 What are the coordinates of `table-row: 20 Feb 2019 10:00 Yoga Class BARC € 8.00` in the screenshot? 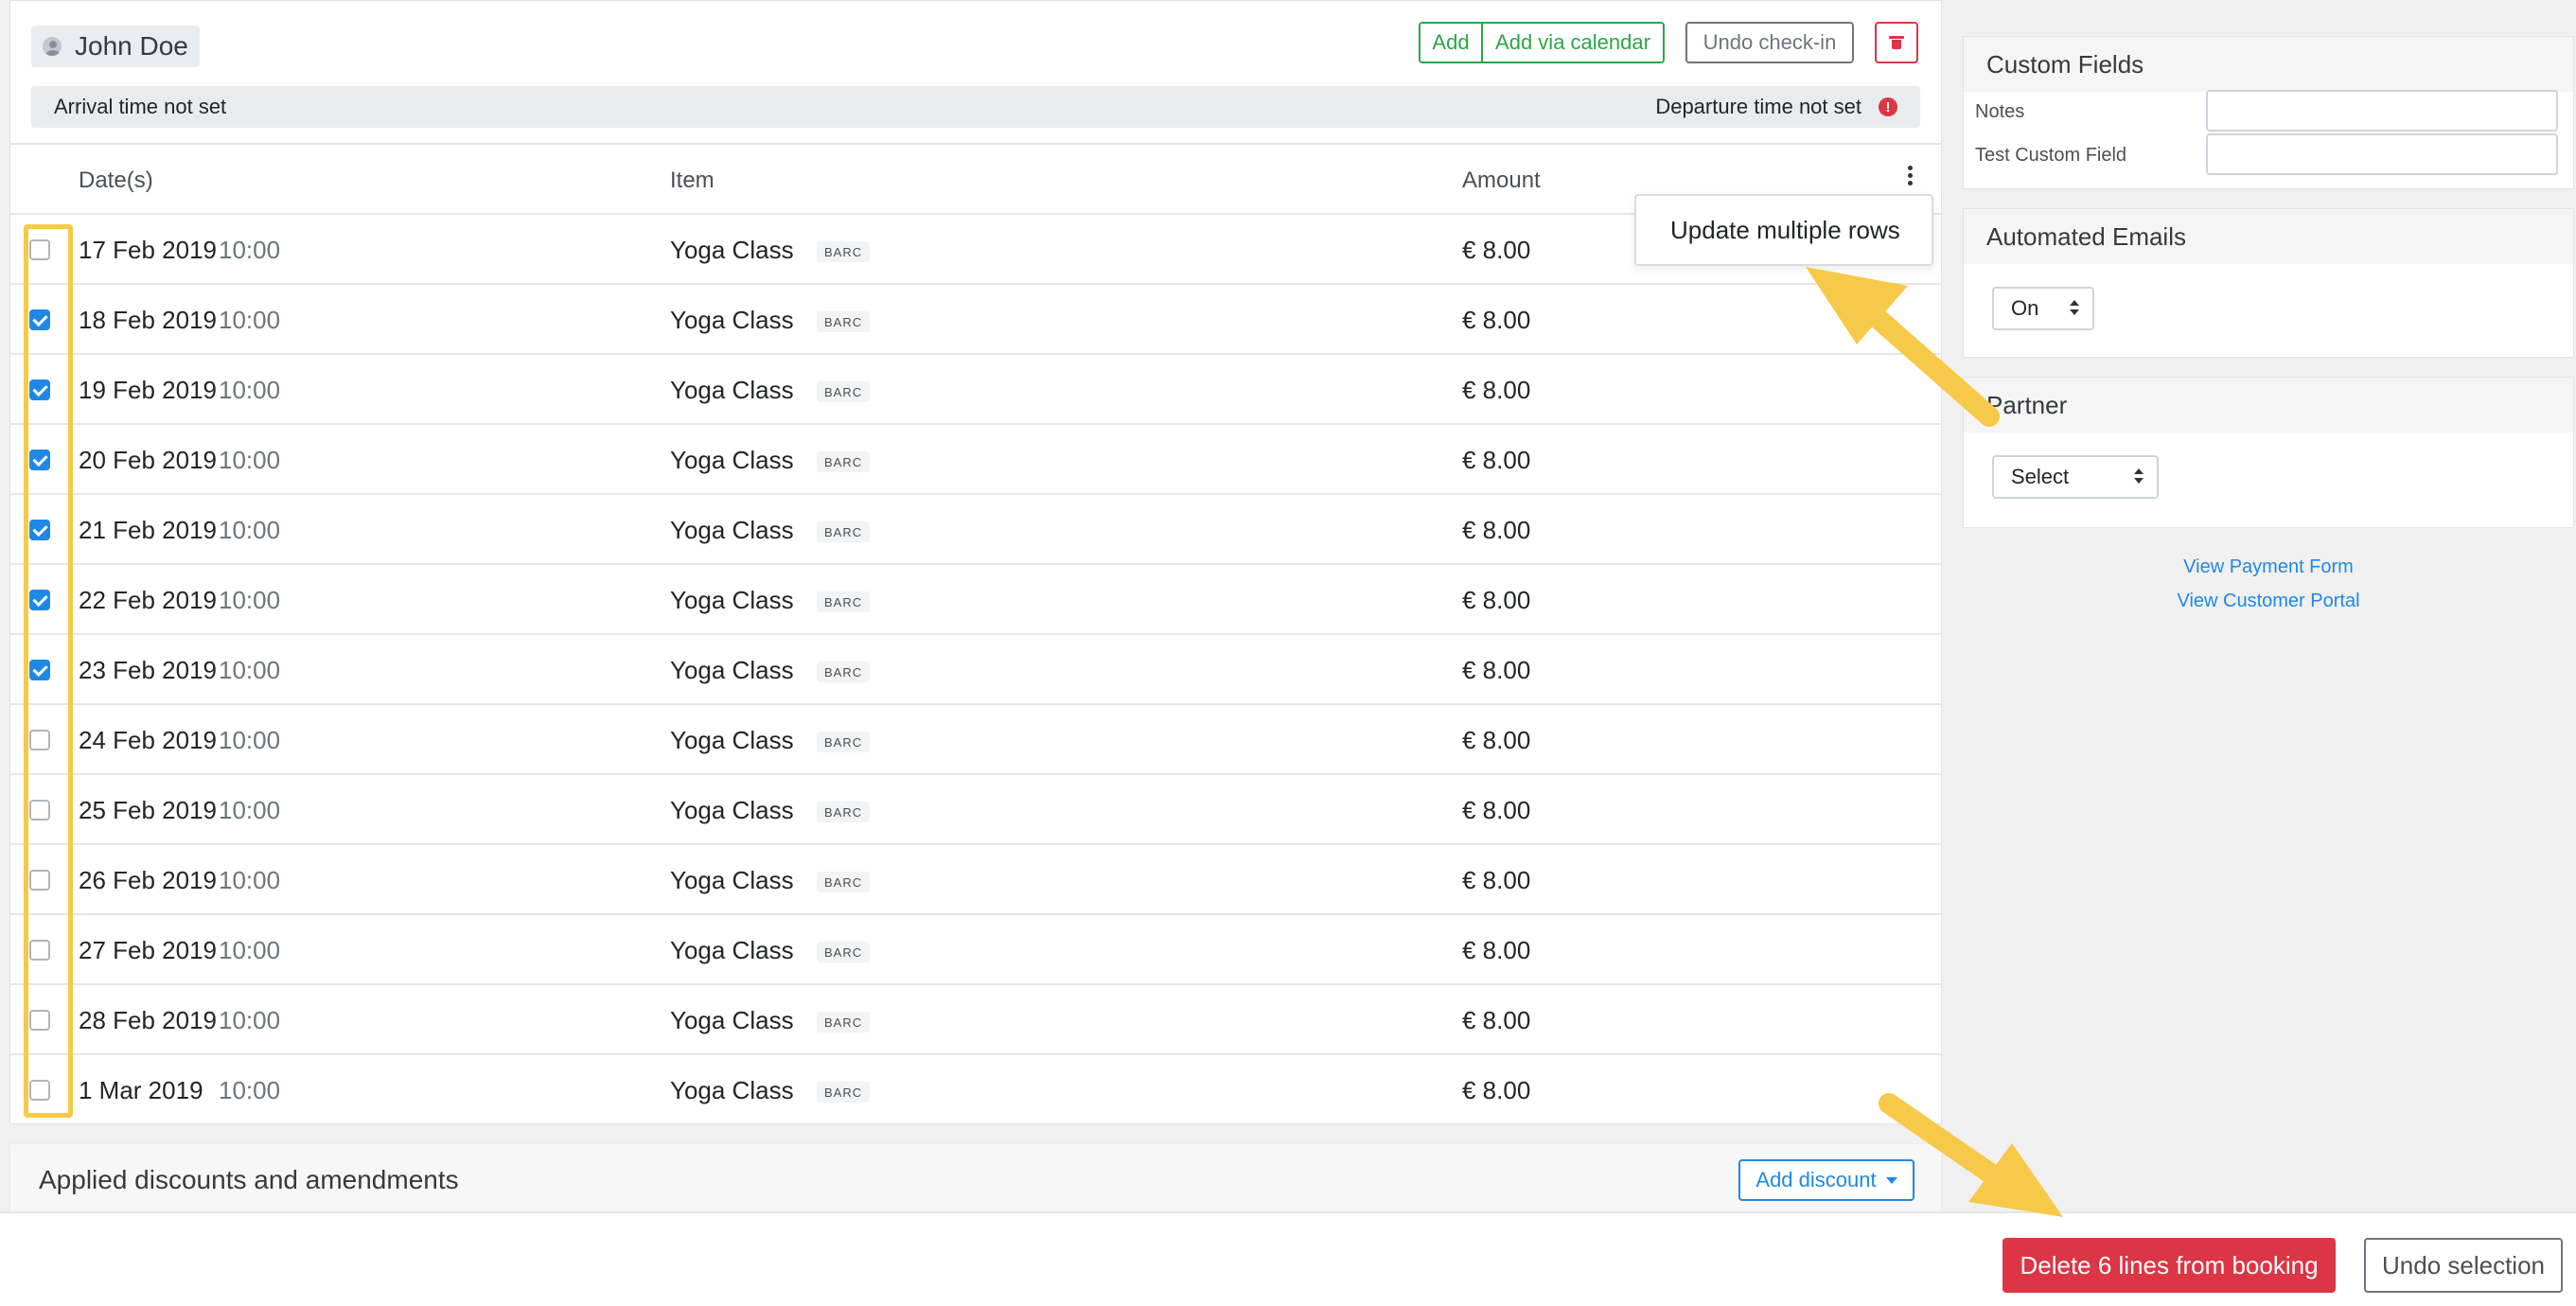 It's located at (975, 458).